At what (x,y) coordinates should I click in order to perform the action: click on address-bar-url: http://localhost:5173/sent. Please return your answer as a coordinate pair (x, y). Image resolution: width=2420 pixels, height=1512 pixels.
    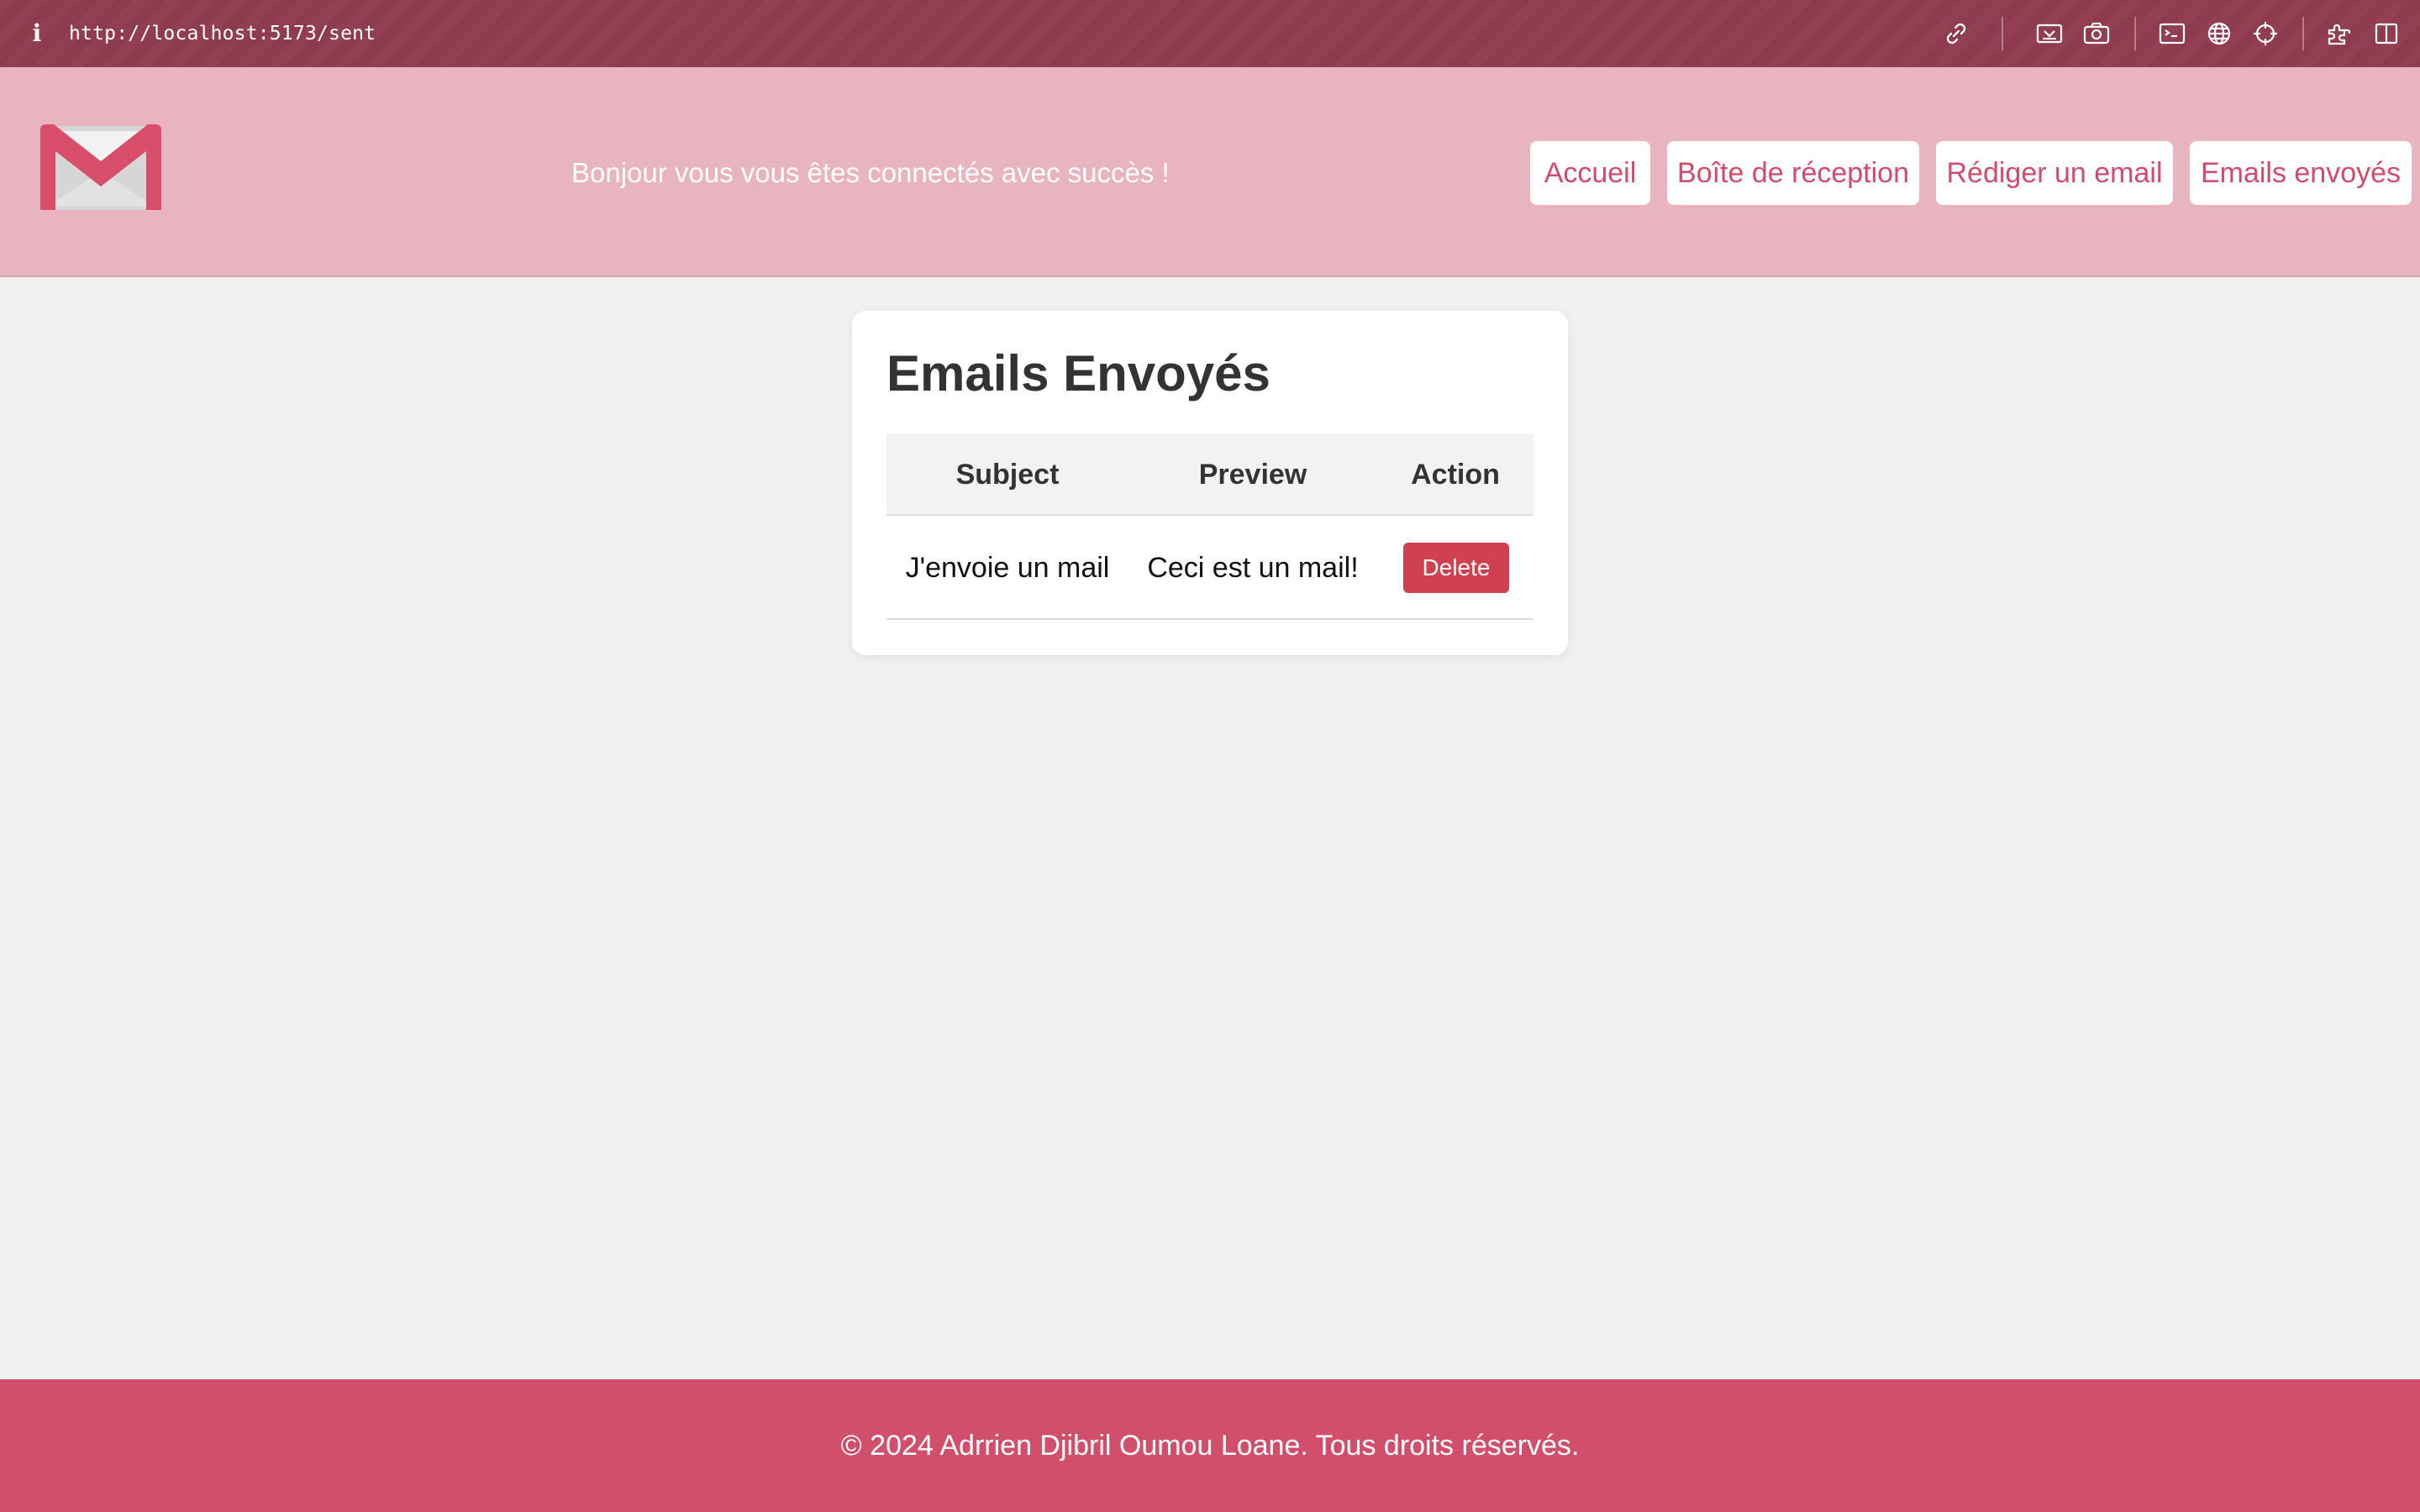
    Looking at the image, I should click on (223, 33).